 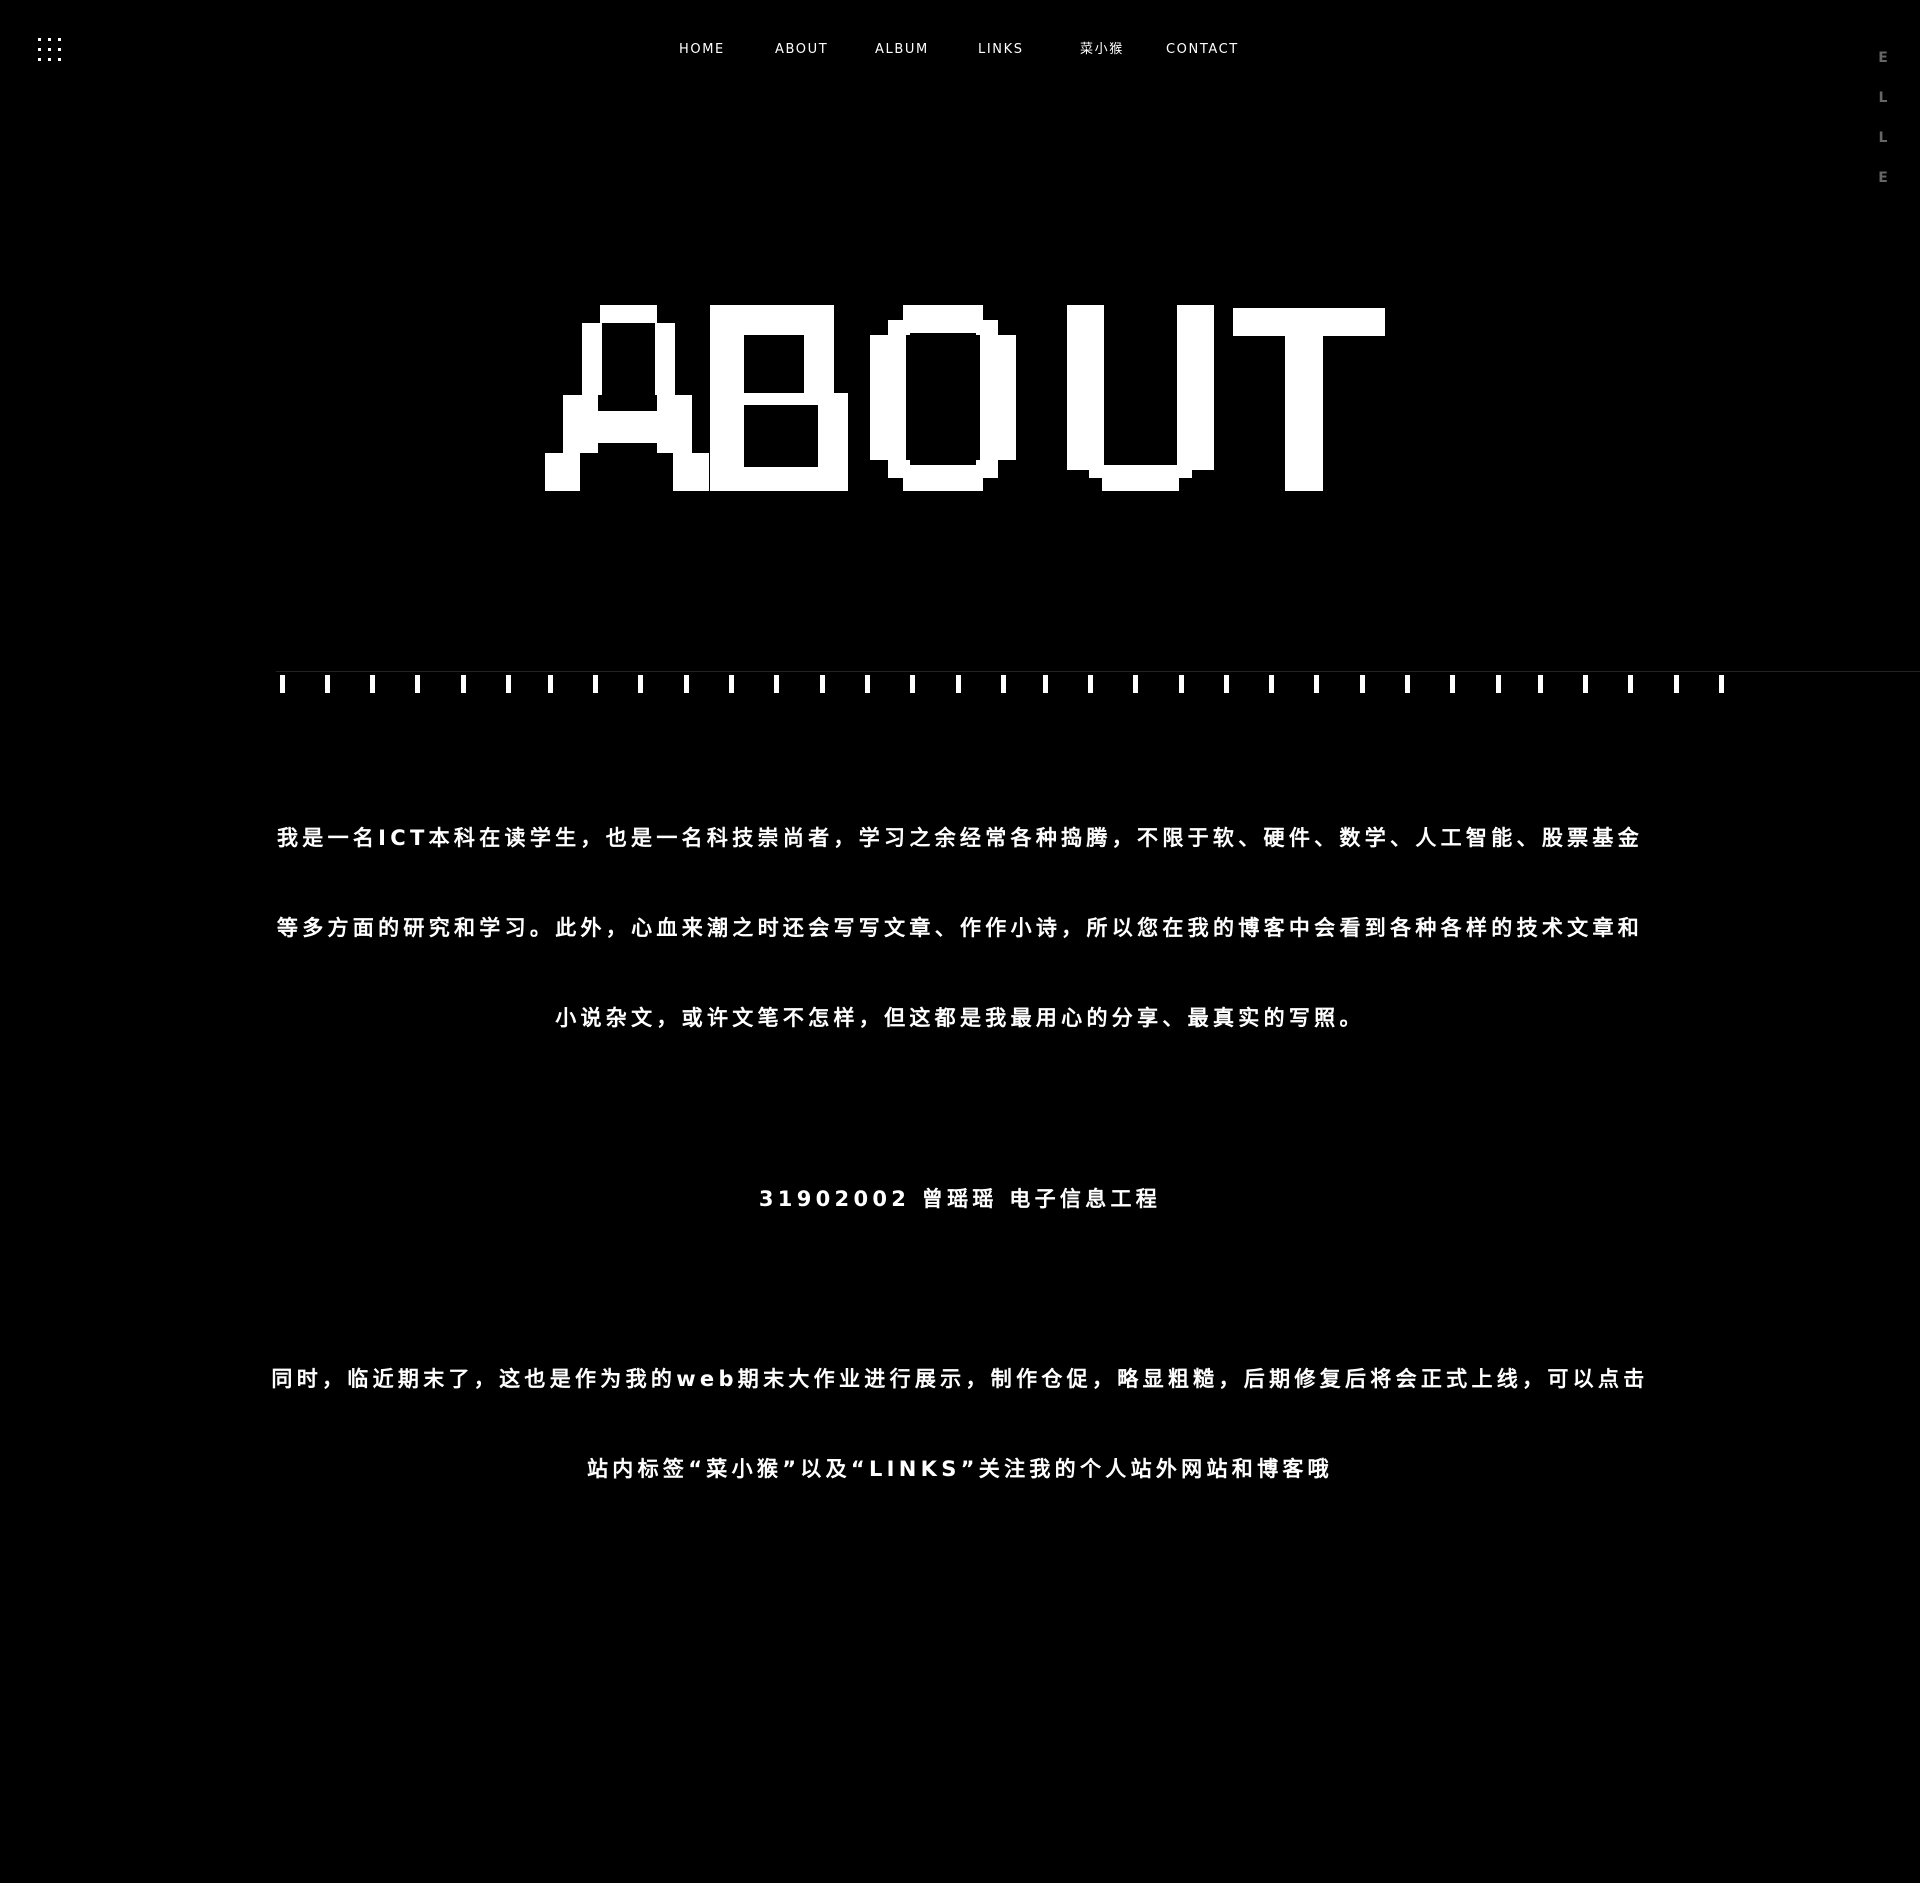 What do you see at coordinates (902, 50) in the screenshot?
I see `nav-album: ALBUM` at bounding box center [902, 50].